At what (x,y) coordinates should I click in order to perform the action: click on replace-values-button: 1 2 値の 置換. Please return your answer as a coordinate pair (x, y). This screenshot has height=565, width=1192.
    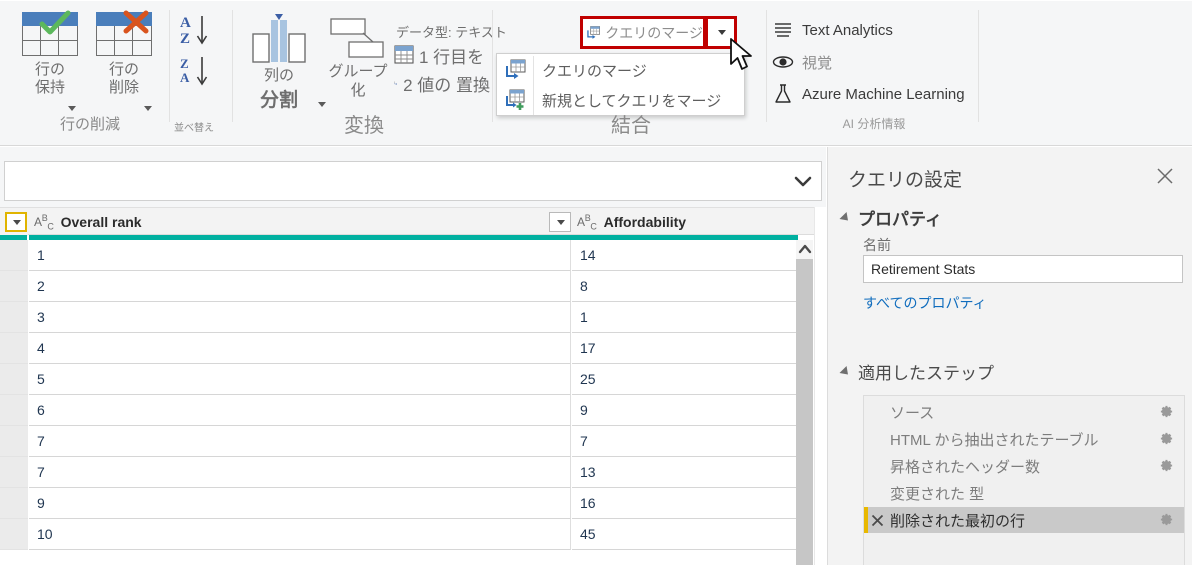
    Looking at the image, I should click on (442, 83).